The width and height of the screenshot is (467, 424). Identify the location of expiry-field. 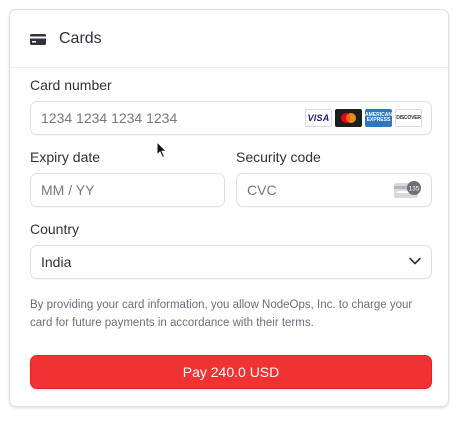
(127, 190).